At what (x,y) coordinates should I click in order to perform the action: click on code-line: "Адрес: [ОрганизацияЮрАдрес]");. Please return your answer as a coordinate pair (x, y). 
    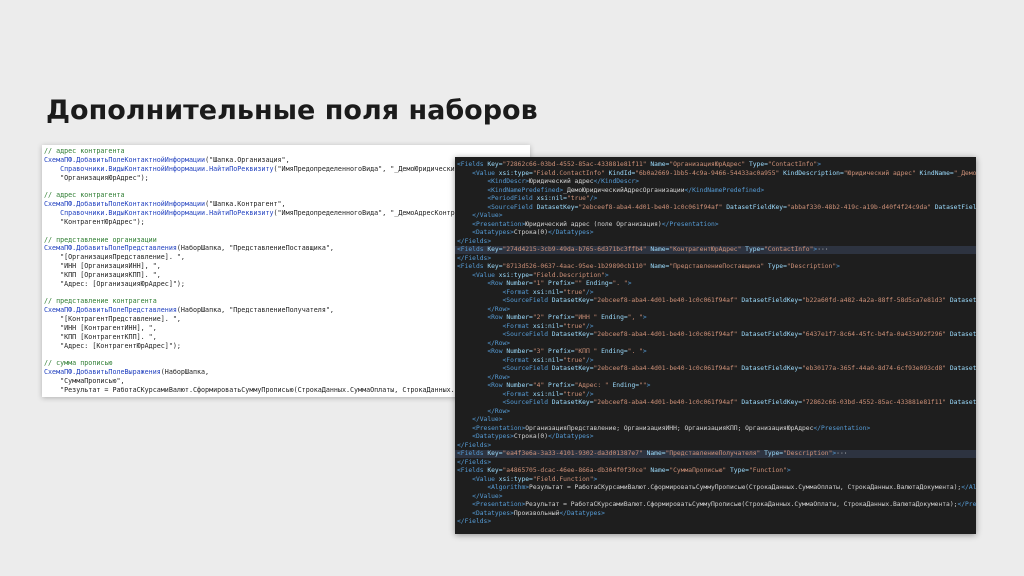
    Looking at the image, I should click on (114, 284).